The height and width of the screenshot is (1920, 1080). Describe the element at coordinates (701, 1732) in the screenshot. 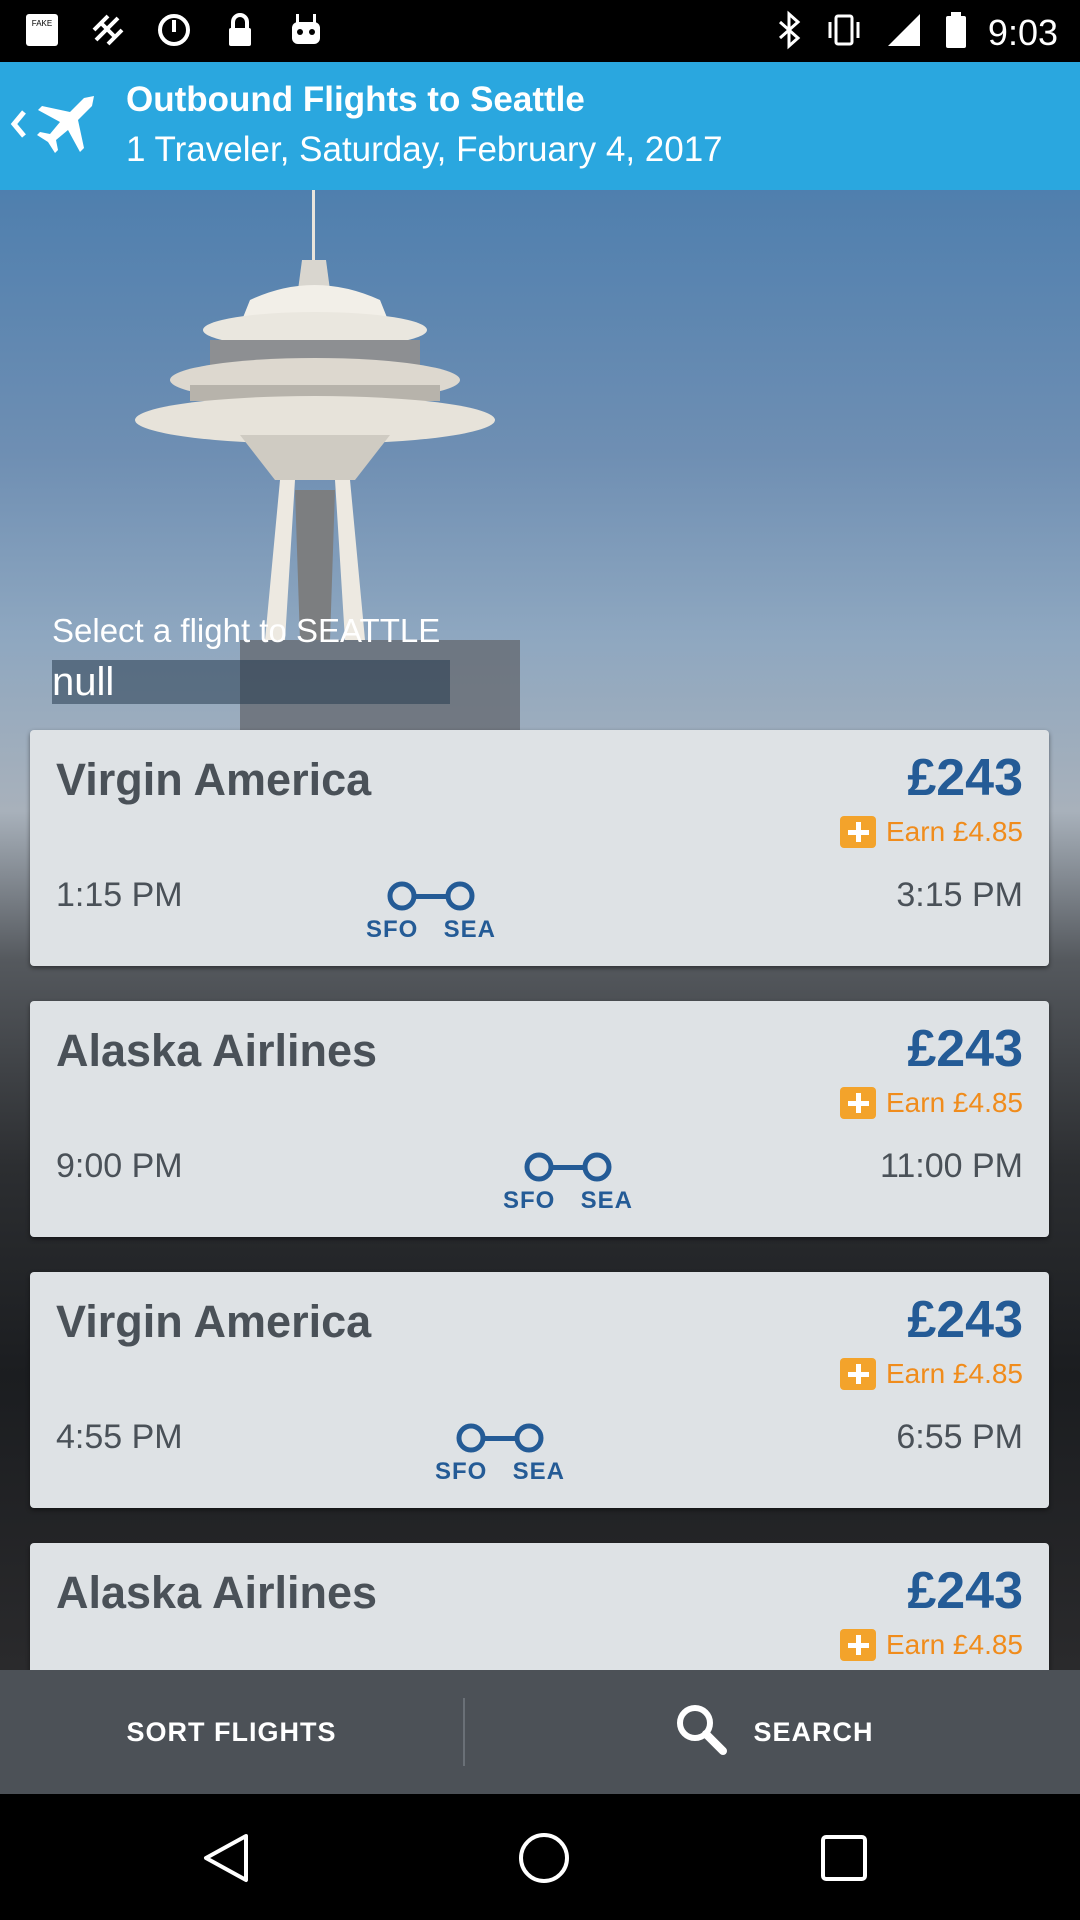

I see `search-icon` at that location.